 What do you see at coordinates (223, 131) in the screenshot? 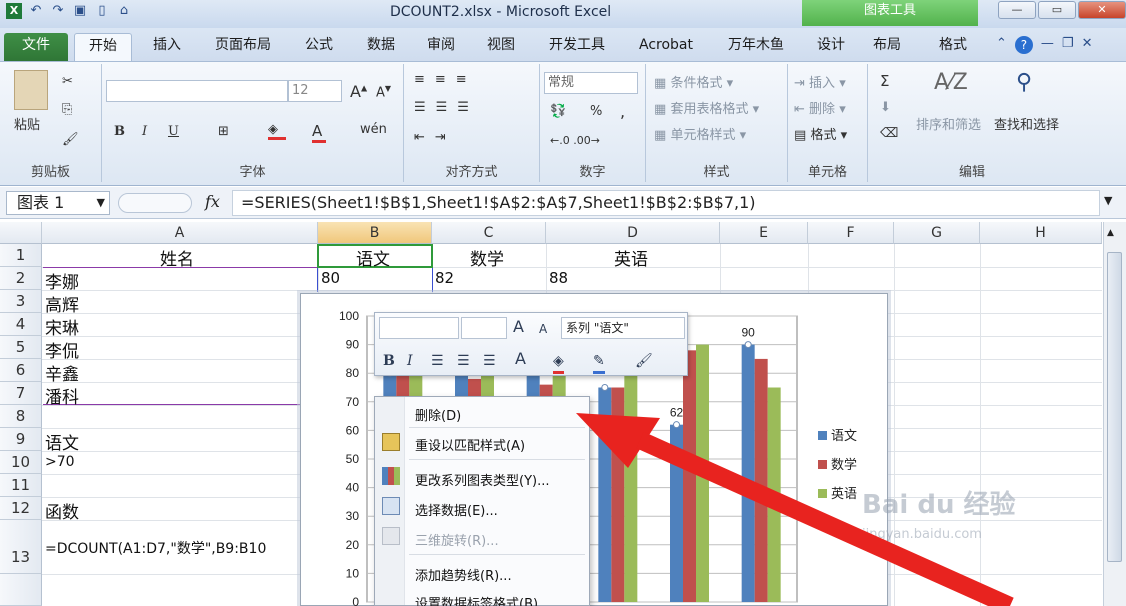
I see `borders-icon: ⊞` at bounding box center [223, 131].